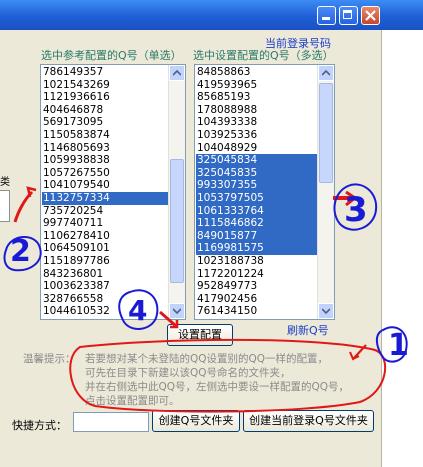 The height and width of the screenshot is (467, 423). What do you see at coordinates (257, 85) in the screenshot?
I see `list-item: 419593965` at bounding box center [257, 85].